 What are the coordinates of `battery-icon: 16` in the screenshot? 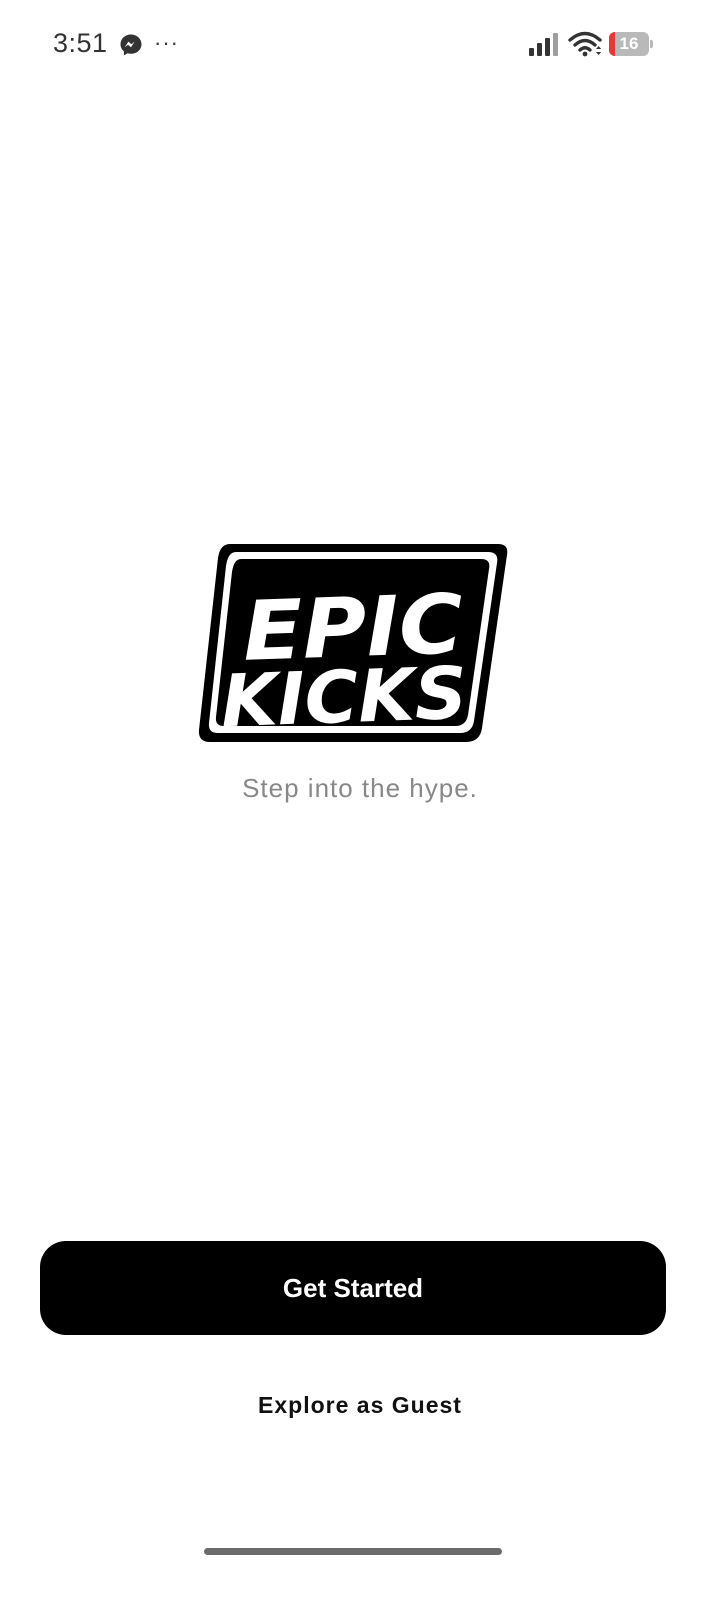 It's located at (631, 44).